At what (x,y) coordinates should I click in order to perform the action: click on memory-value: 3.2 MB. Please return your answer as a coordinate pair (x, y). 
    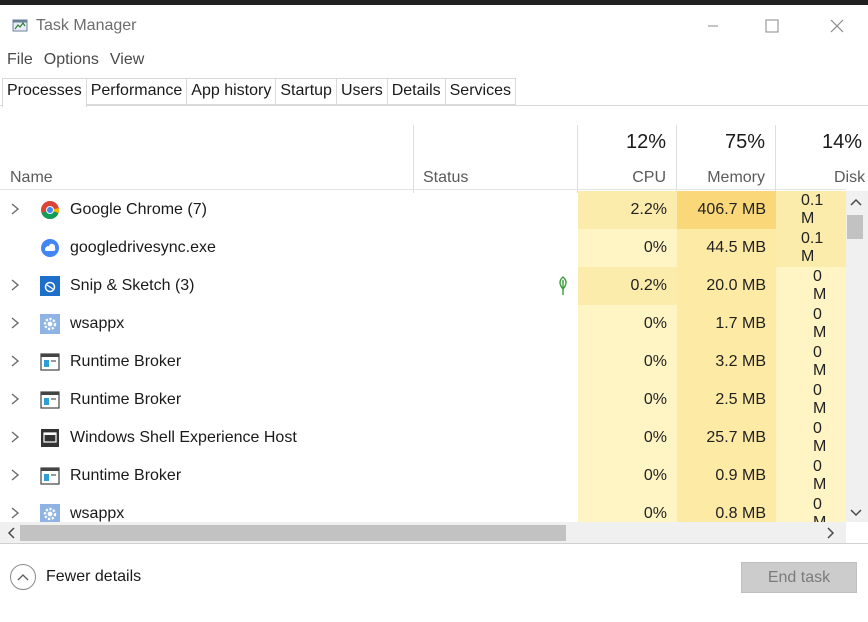
    Looking at the image, I should click on (726, 362).